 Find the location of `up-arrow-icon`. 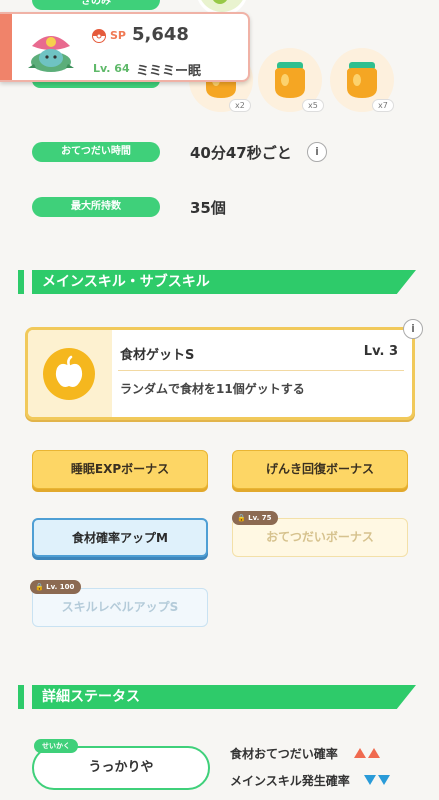

up-arrow-icon is located at coordinates (366, 754).